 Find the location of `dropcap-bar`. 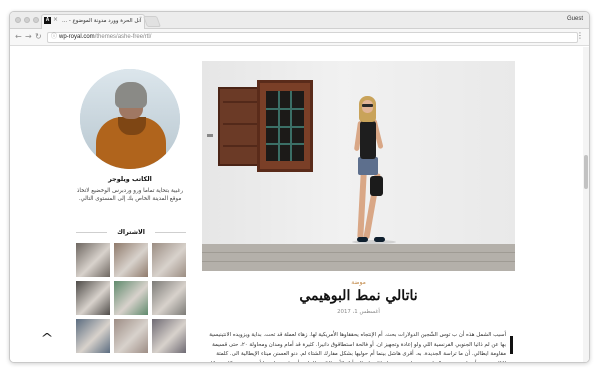

dropcap-bar is located at coordinates (511, 345).